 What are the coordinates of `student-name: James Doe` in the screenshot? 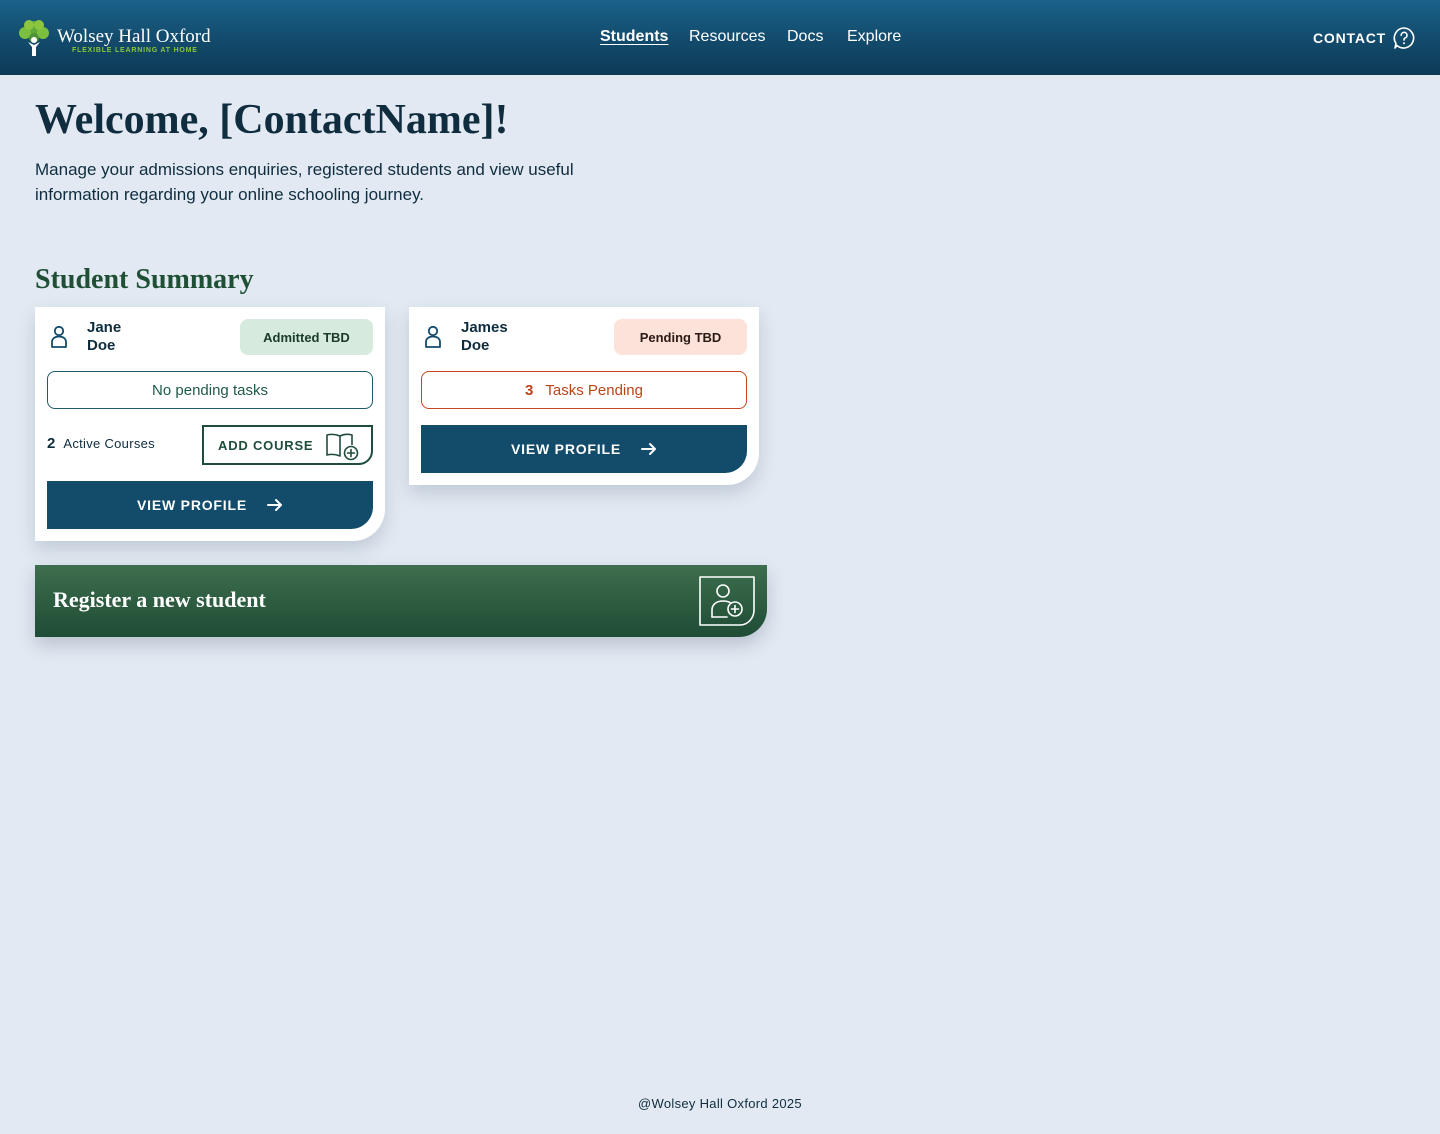 It's located at (501, 337).